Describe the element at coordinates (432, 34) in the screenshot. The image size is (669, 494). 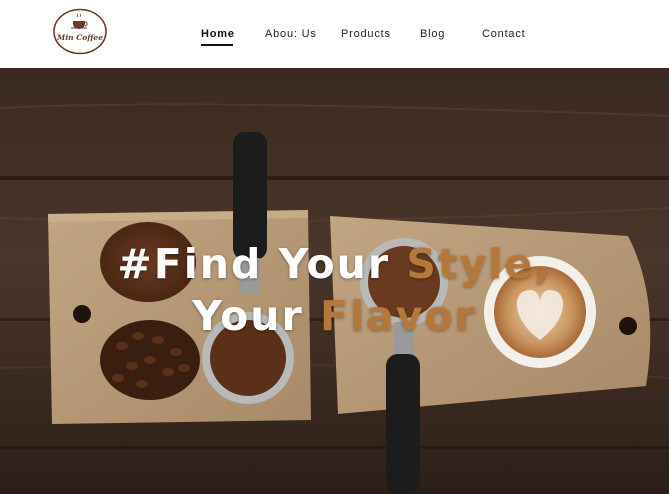
I see `nav-blog: Blog` at that location.